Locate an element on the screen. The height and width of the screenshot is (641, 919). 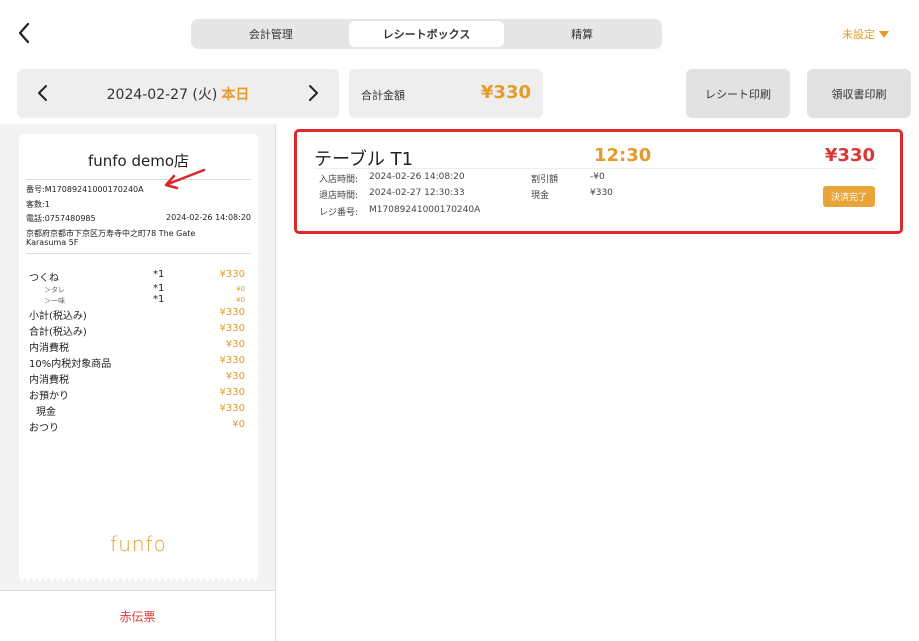
today-label: 本日 is located at coordinates (235, 95).